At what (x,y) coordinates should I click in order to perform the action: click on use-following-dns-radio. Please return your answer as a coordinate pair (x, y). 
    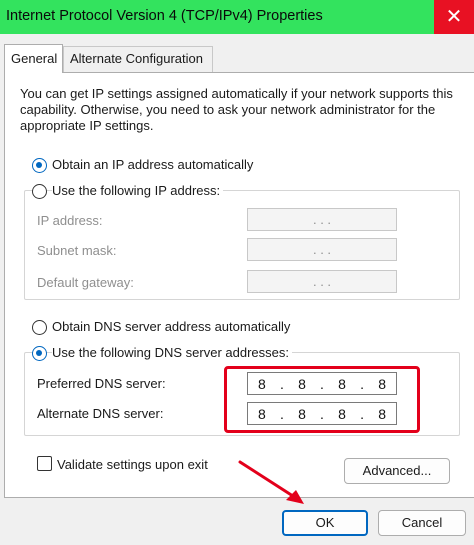
    Looking at the image, I should click on (39, 353).